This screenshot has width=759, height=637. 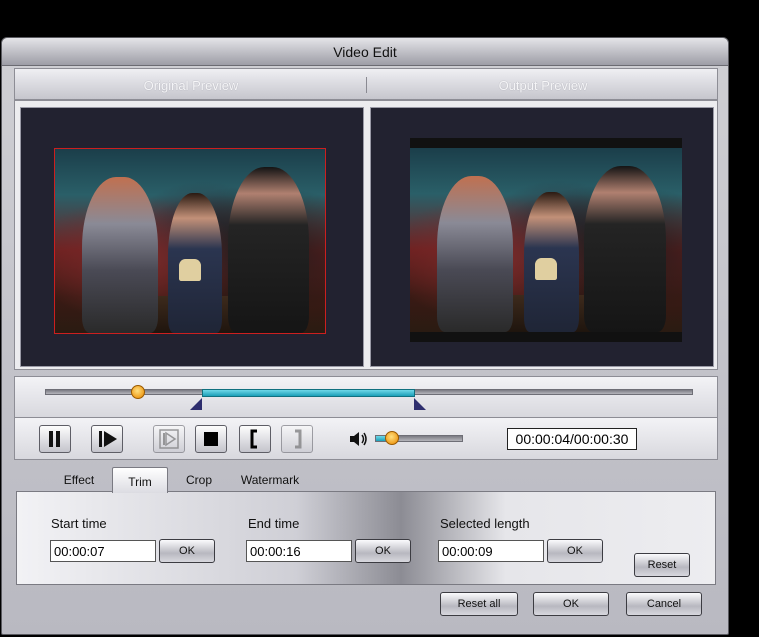 What do you see at coordinates (190, 241) in the screenshot?
I see `original-video-frame` at bounding box center [190, 241].